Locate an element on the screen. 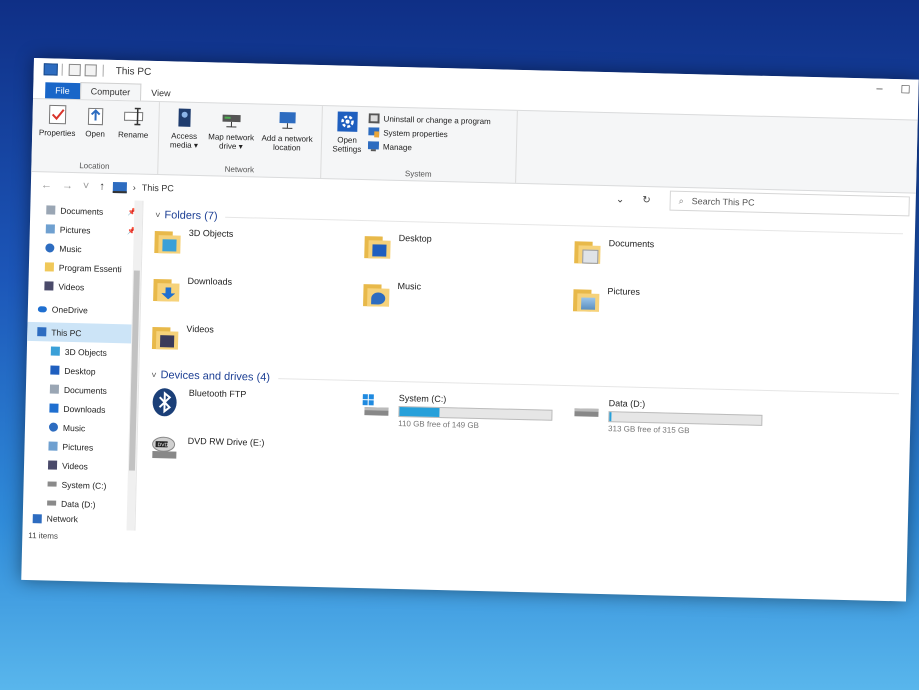 The image size is (919, 690). open-settings-button: Open Settings is located at coordinates (346, 137).